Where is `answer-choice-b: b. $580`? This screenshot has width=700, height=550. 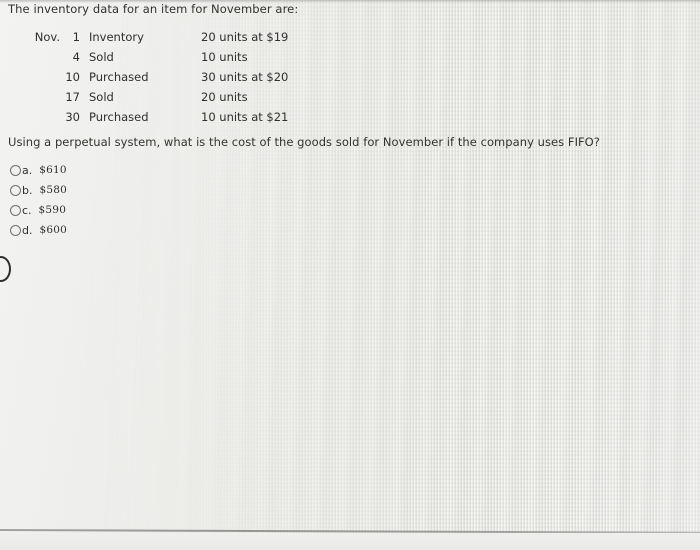
answer-choice-b: b. $580 is located at coordinates (38, 190).